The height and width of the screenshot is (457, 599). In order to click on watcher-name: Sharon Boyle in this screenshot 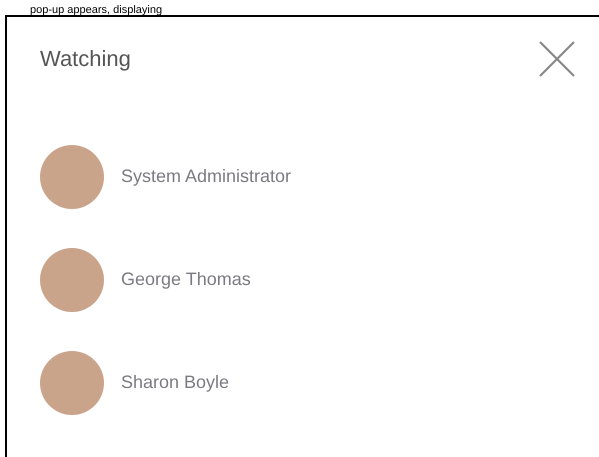, I will do `click(175, 382)`.